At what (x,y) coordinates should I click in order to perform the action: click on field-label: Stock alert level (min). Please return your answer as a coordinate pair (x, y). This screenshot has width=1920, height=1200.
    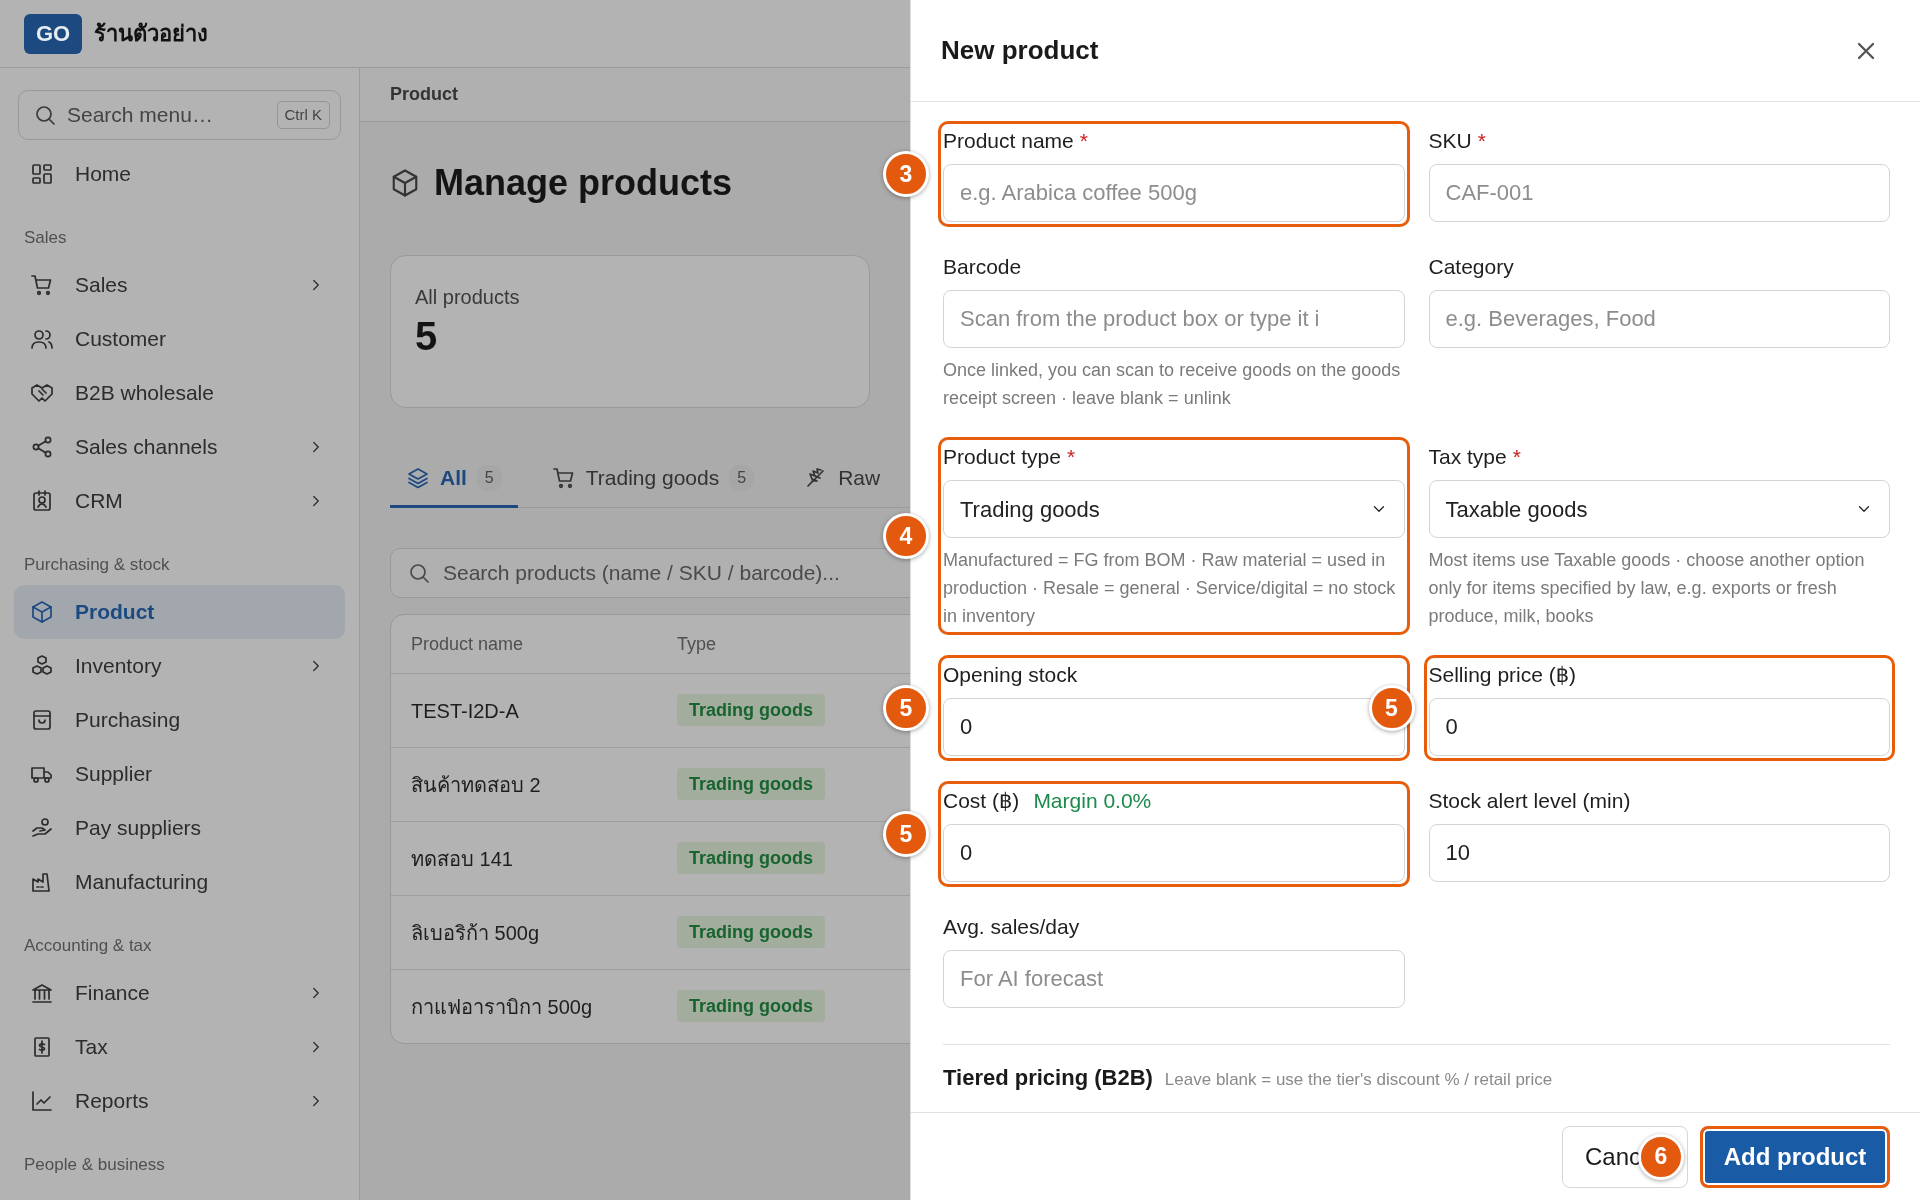
    Looking at the image, I should click on (1529, 801).